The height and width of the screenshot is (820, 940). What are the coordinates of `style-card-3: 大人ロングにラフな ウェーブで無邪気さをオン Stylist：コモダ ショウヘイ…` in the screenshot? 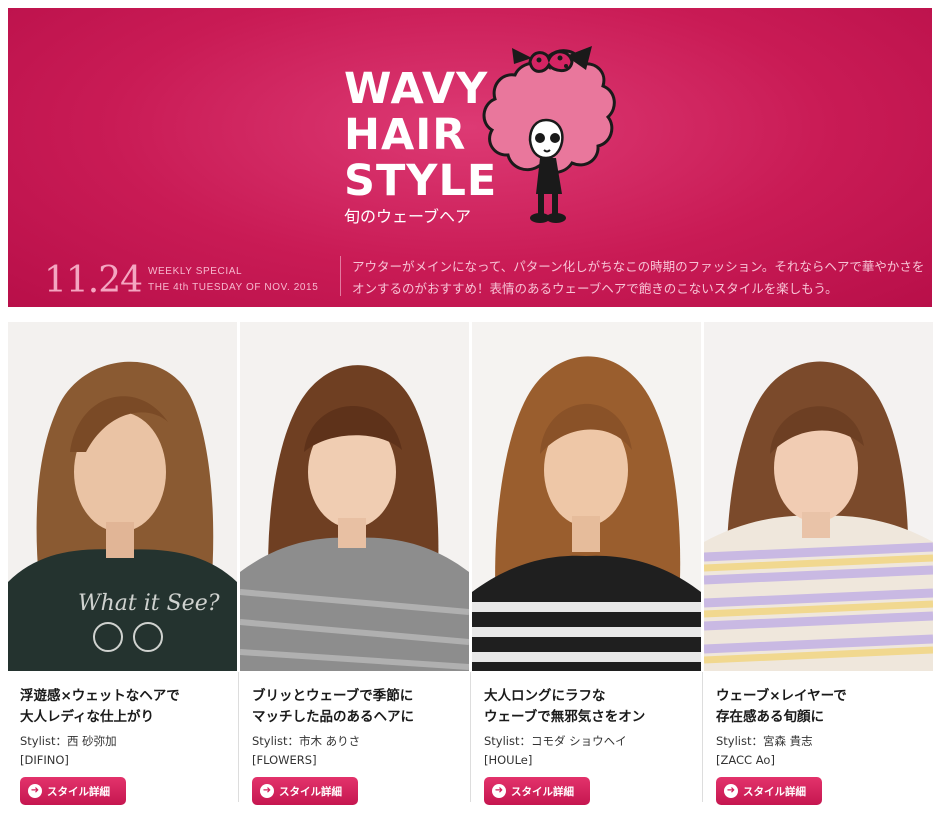 It's located at (585, 569).